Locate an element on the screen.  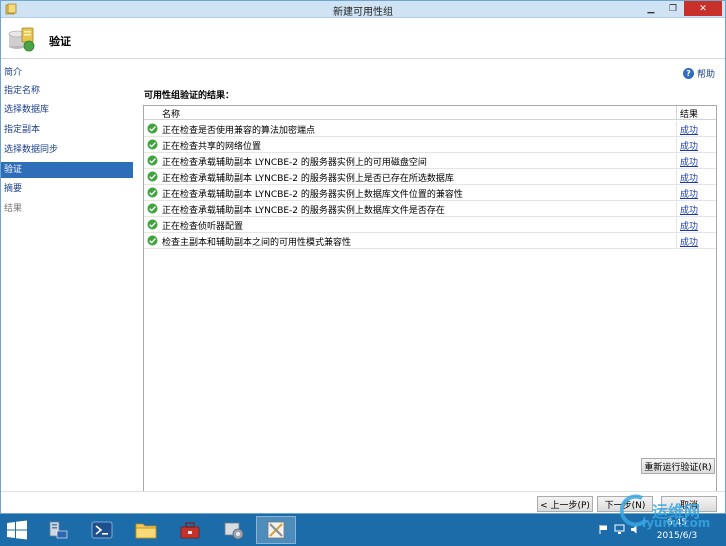
clock-date: 2015/6/3 is located at coordinates (677, 536).